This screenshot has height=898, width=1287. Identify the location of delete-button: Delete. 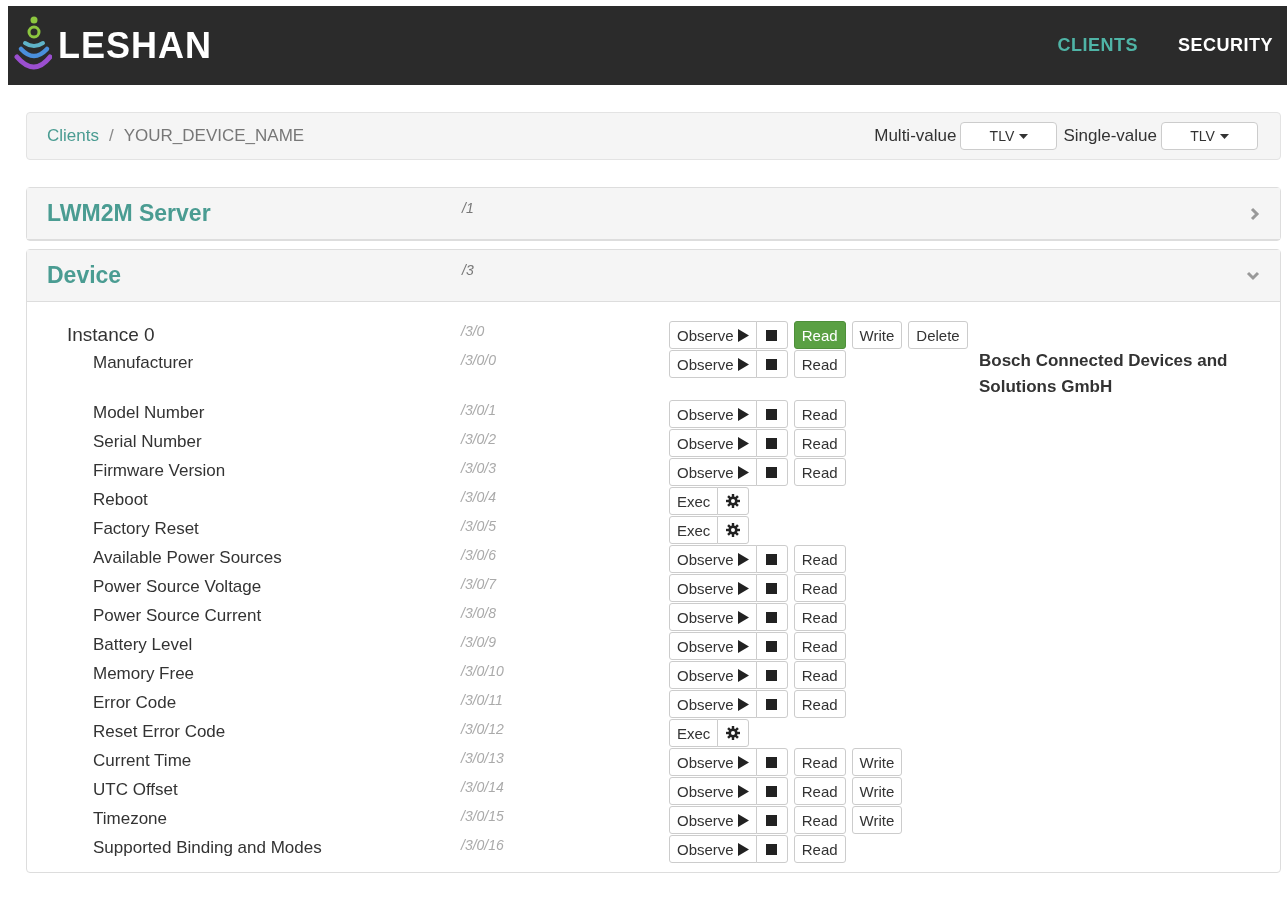
(938, 335).